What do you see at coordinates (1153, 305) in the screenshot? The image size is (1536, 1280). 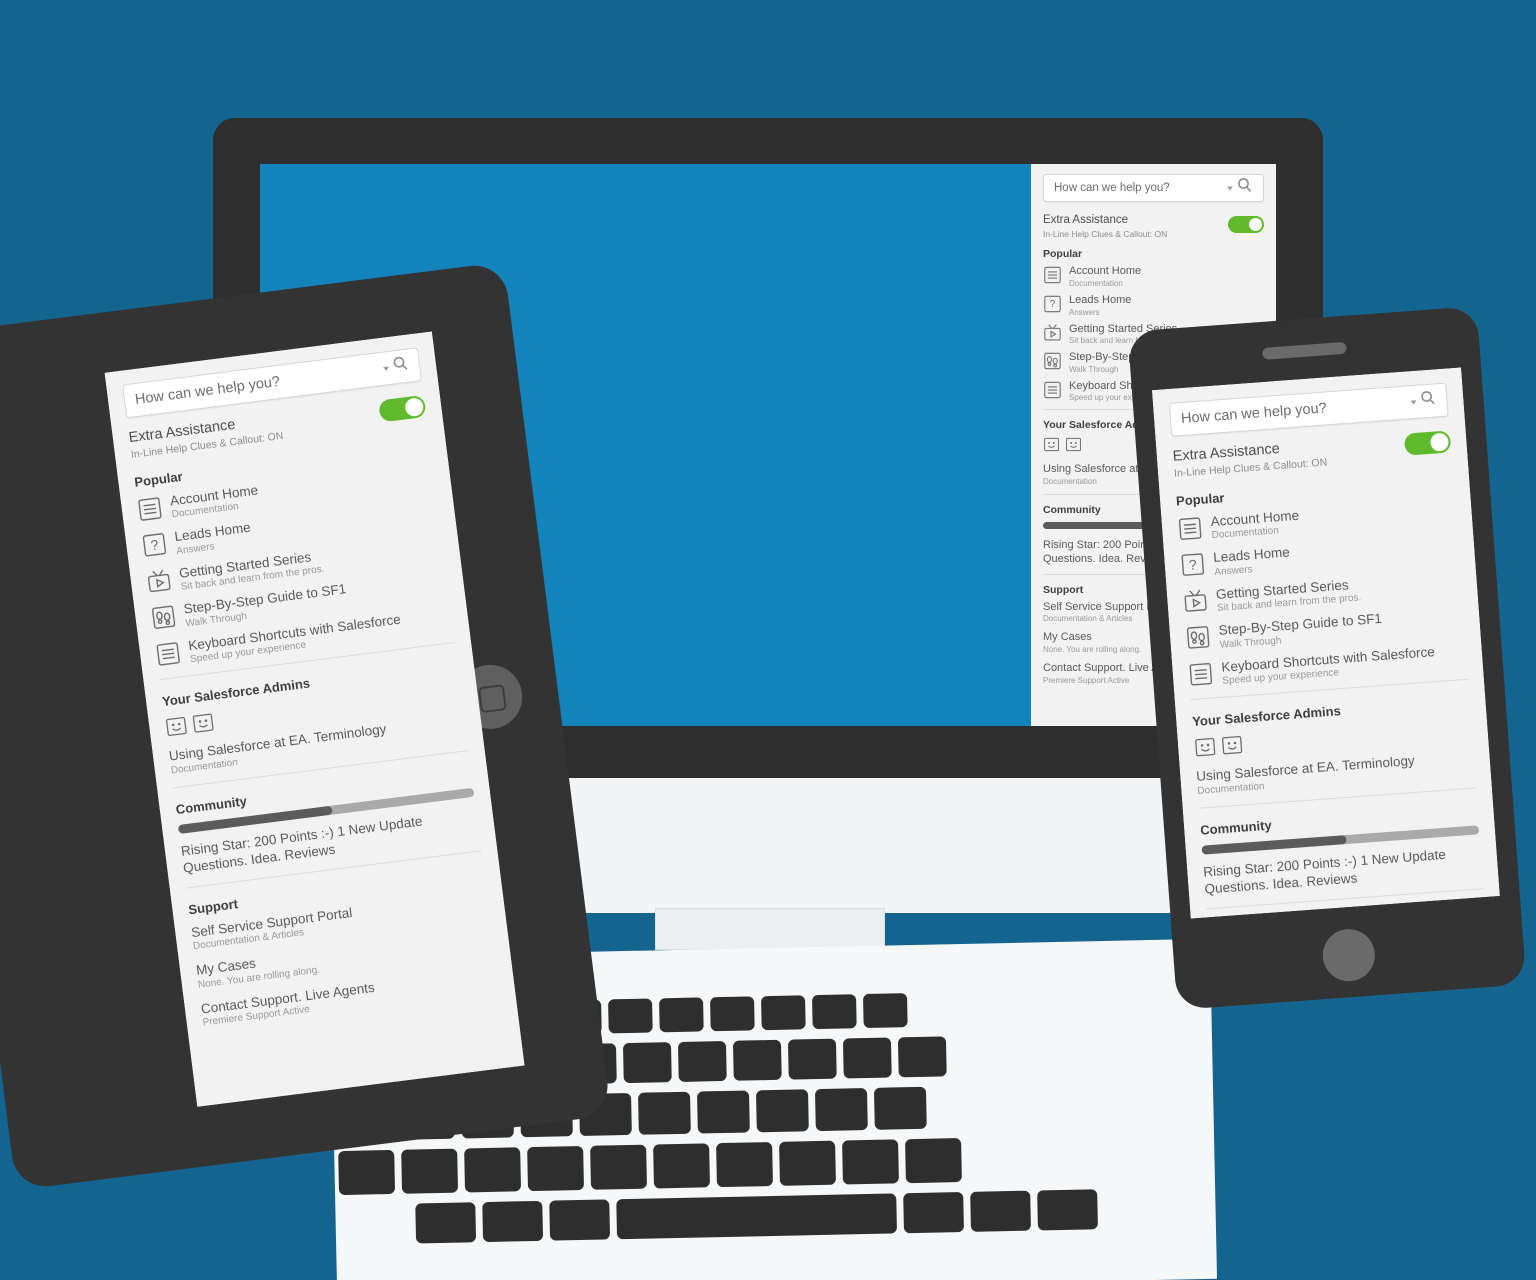 I see `list-item: ? Leads Home Answers` at bounding box center [1153, 305].